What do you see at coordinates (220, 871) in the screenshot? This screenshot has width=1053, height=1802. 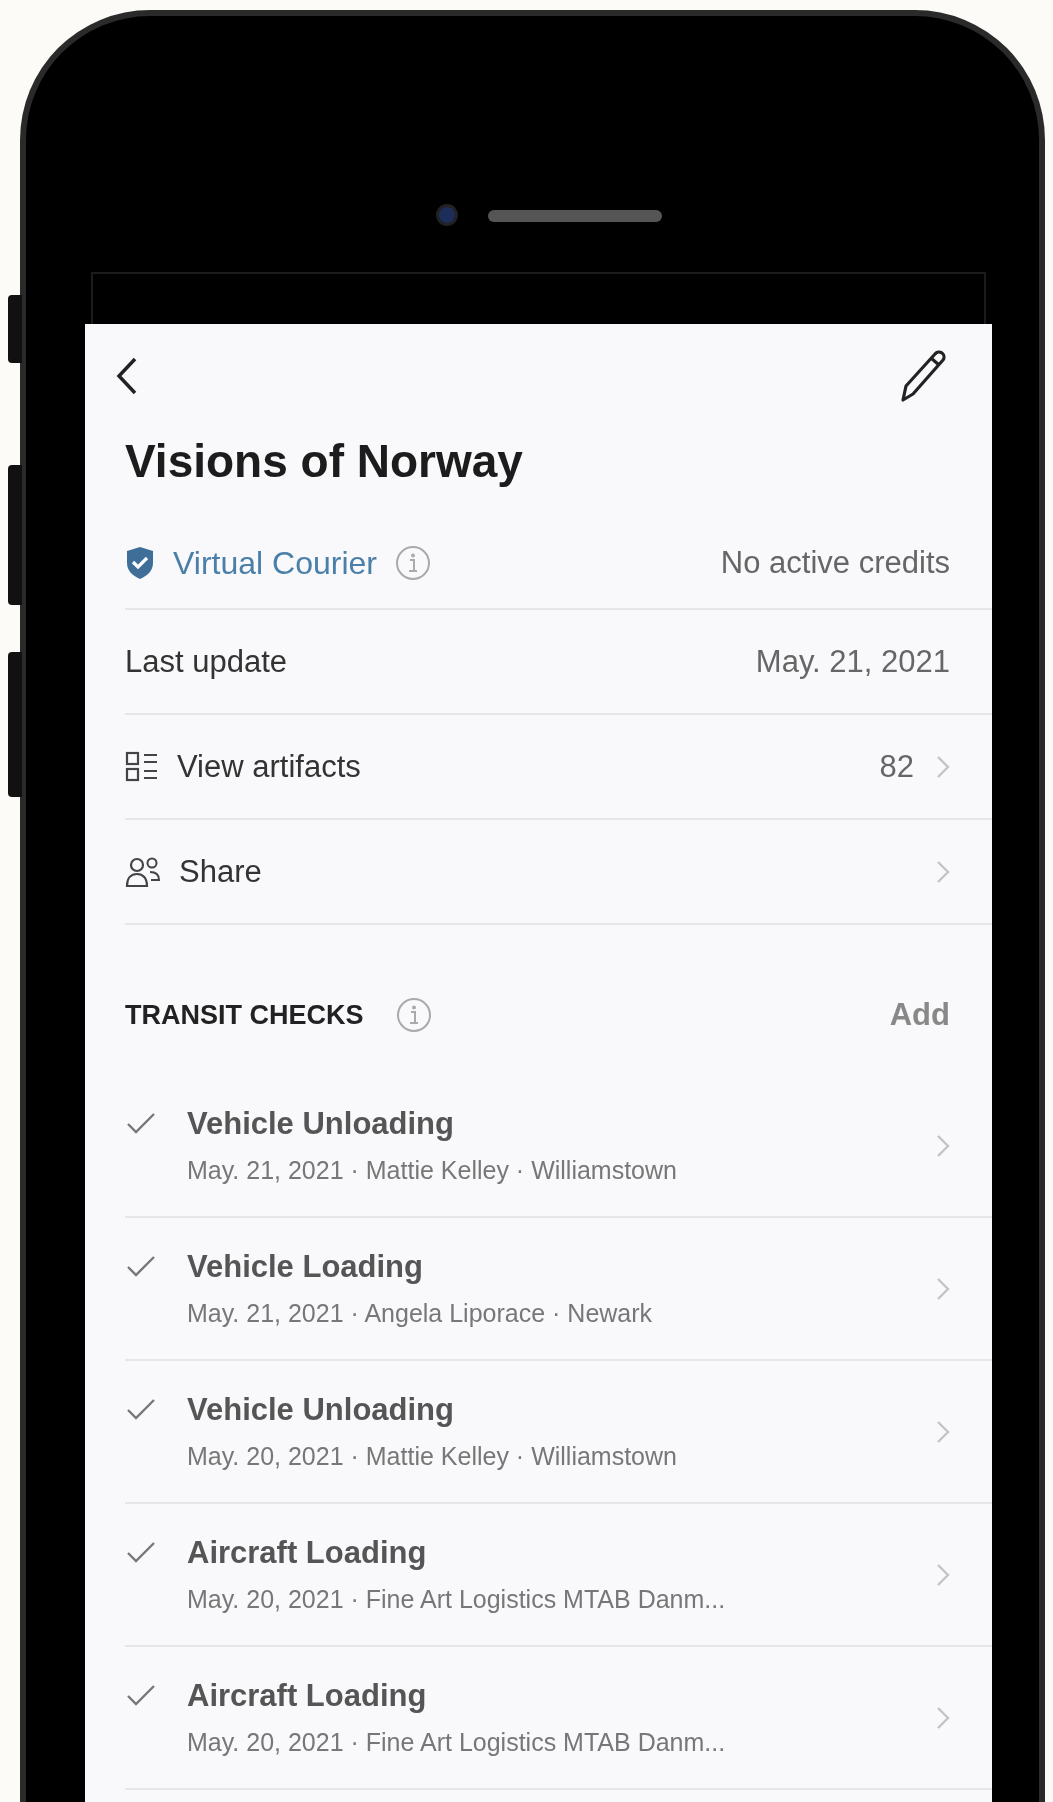 I see `row-label: Share` at bounding box center [220, 871].